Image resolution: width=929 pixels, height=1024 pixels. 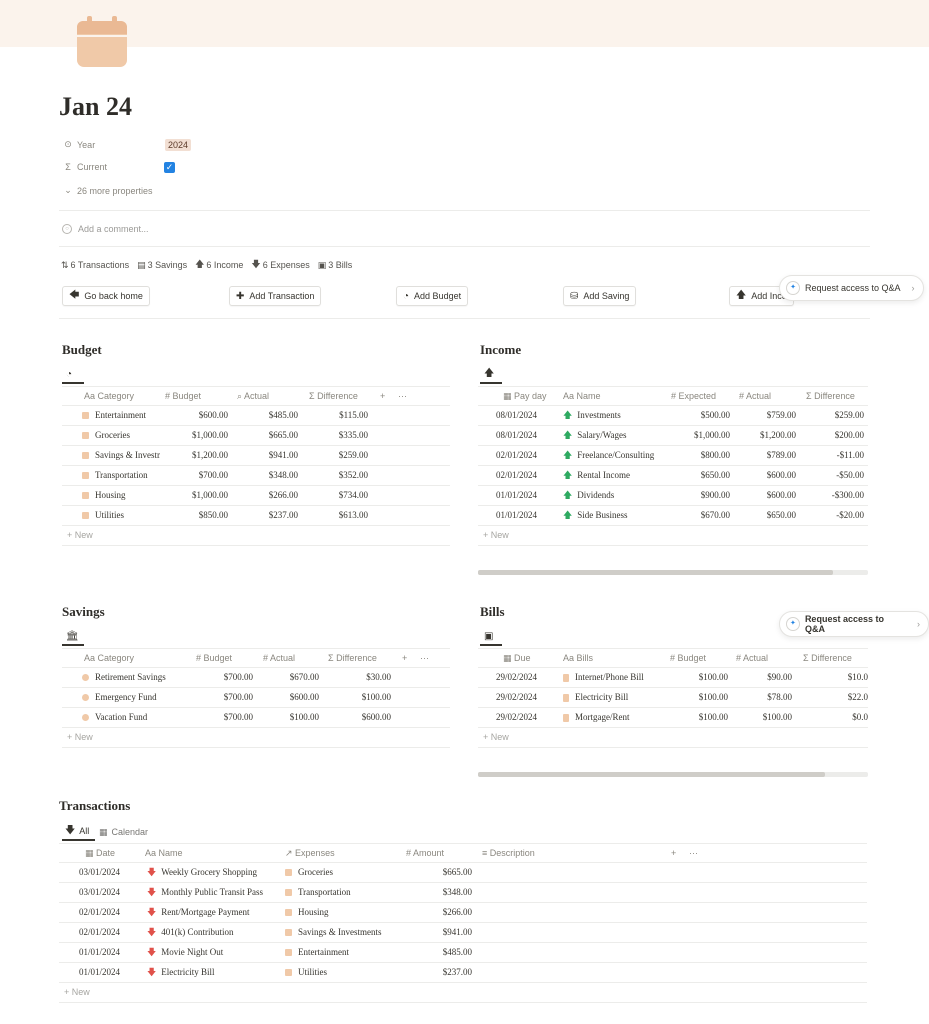 I want to click on table-row: Housing $1,000.00 $266.00 $734.00, so click(x=256, y=496).